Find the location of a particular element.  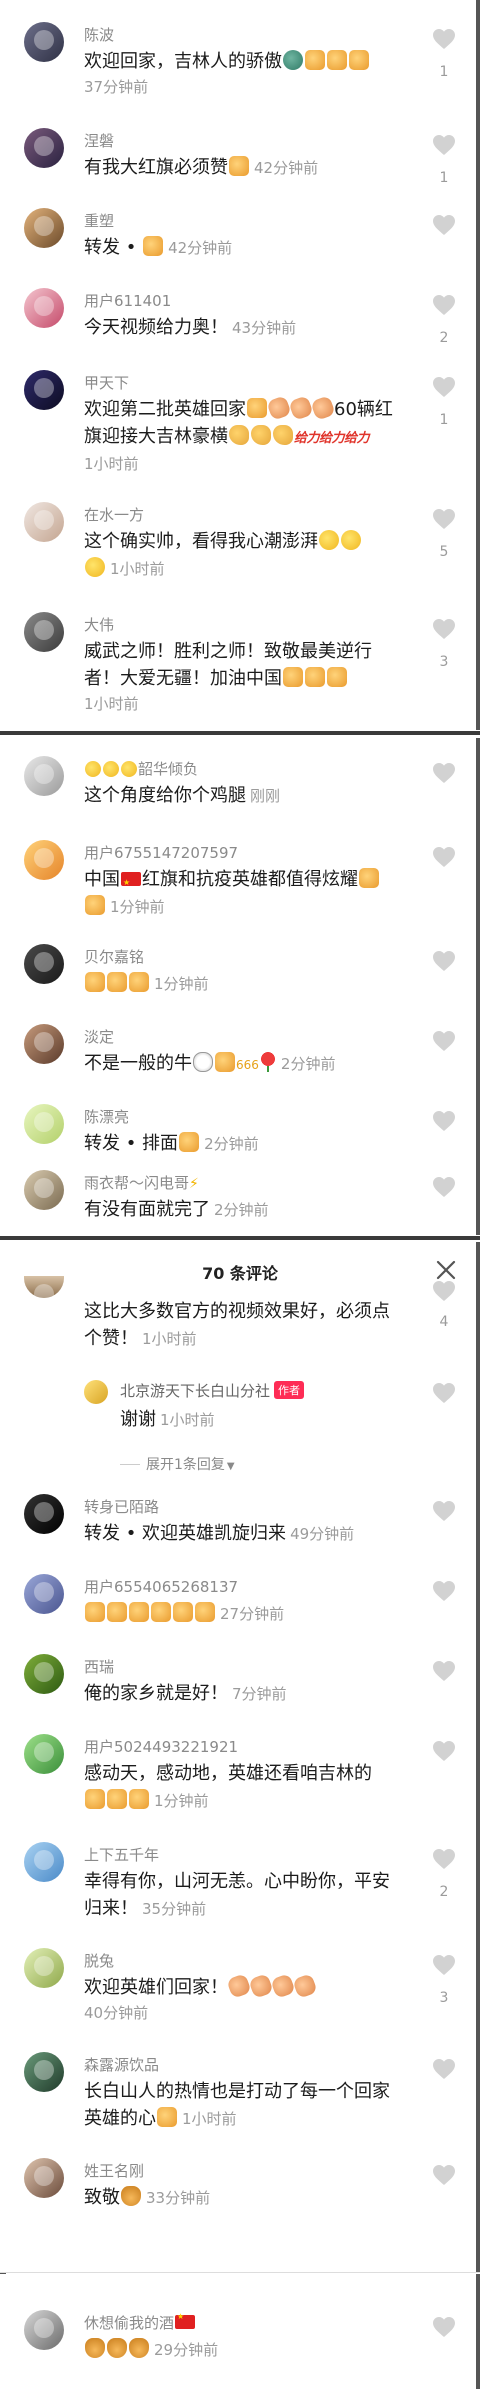

comment-username: 贝尔嘉铭 is located at coordinates (114, 956).